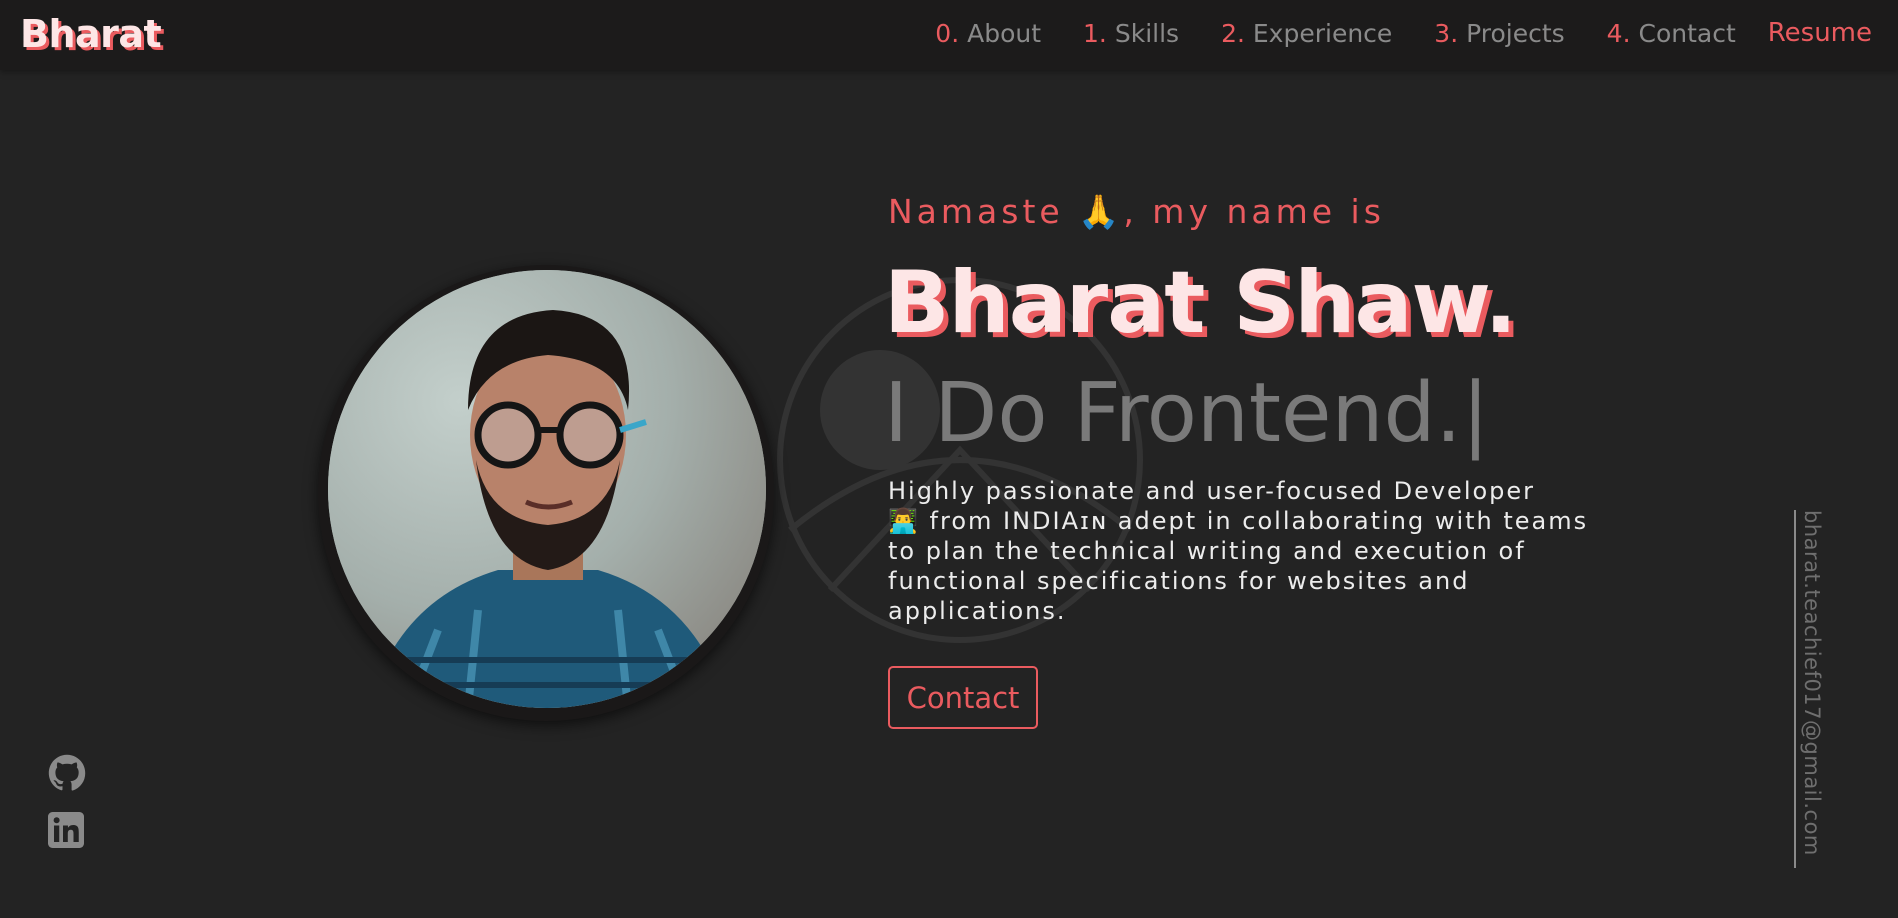 This screenshot has height=918, width=1898. Describe the element at coordinates (1687, 33) in the screenshot. I see `nav-label: Contact` at that location.